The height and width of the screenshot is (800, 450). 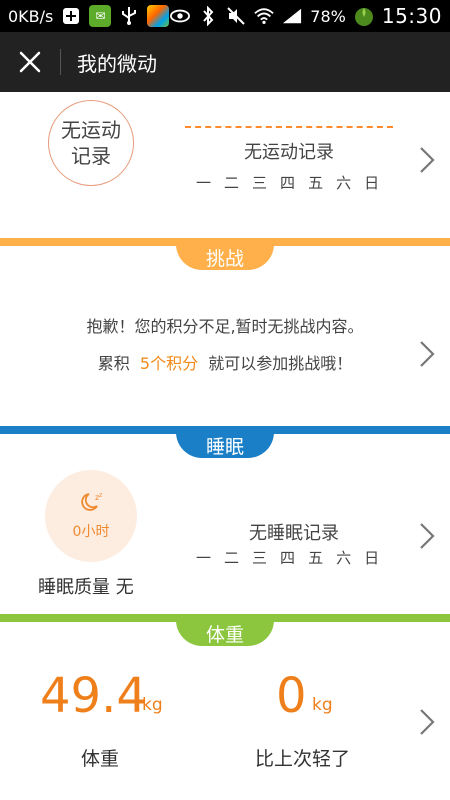 What do you see at coordinates (91, 516) in the screenshot?
I see `sleep-circle: z z 0小时` at bounding box center [91, 516].